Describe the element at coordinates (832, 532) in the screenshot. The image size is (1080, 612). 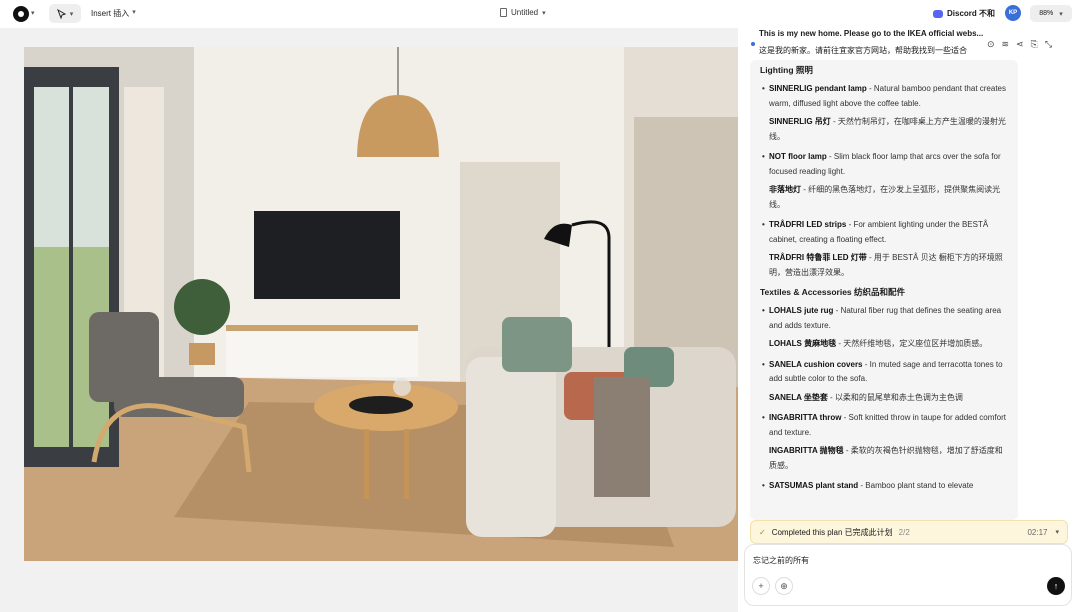
I see `plan-status-text: Completed this plan 已完成此计划` at that location.